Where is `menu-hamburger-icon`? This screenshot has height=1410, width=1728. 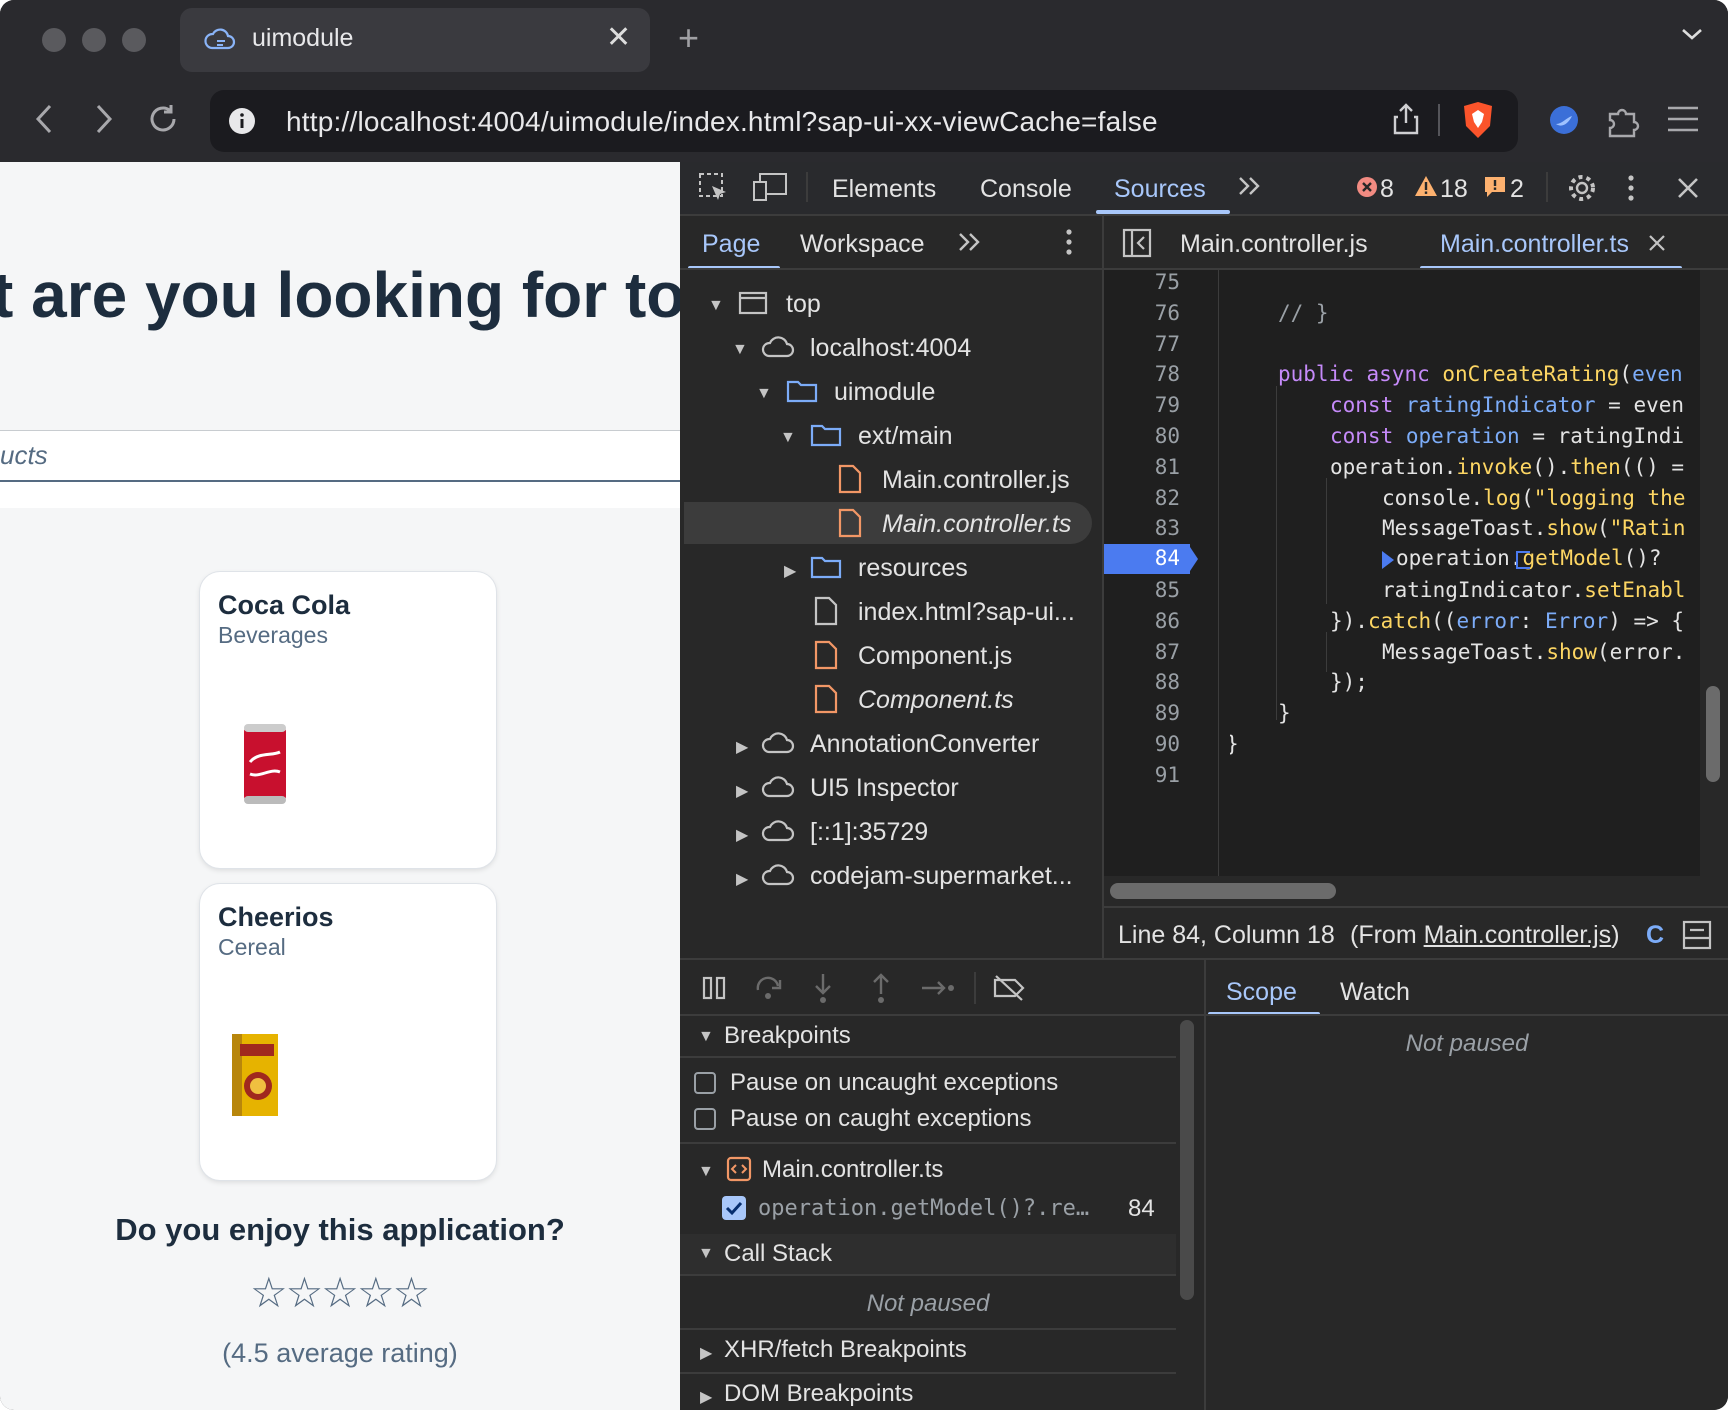 menu-hamburger-icon is located at coordinates (1683, 119).